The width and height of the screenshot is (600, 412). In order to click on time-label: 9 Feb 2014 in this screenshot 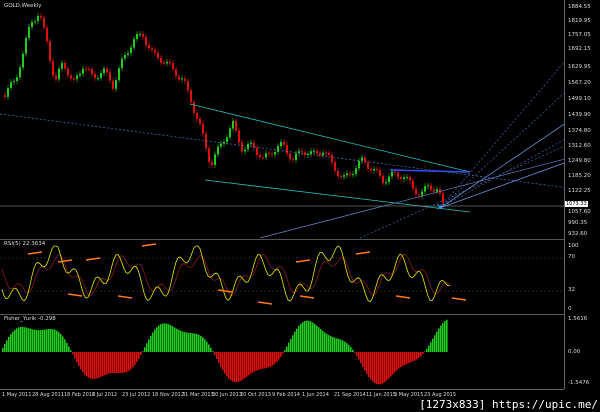, I will do `click(286, 395)`.